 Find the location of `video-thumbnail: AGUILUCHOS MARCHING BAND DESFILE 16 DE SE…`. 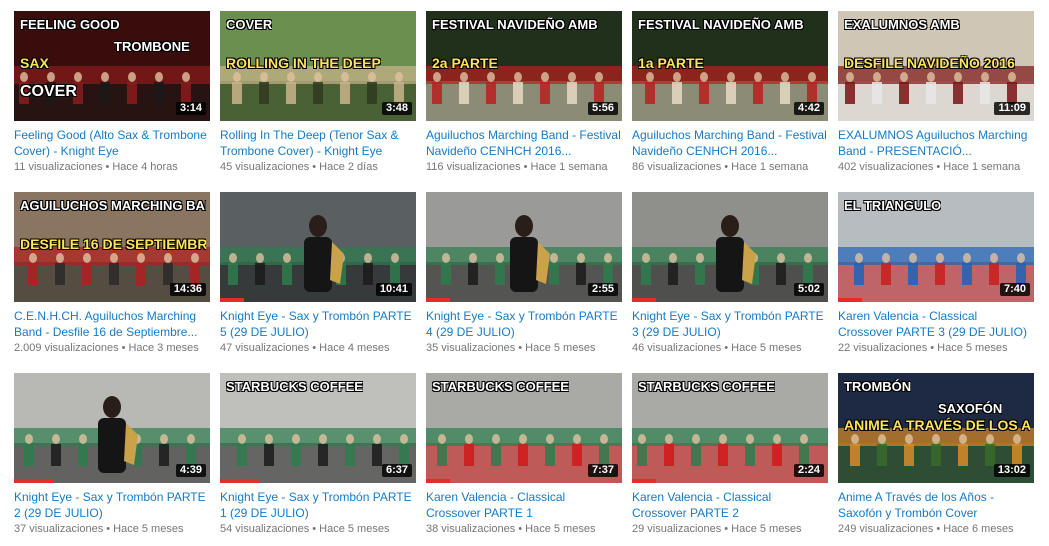

video-thumbnail: AGUILUCHOS MARCHING BAND DESFILE 16 DE SE… is located at coordinates (112, 247).